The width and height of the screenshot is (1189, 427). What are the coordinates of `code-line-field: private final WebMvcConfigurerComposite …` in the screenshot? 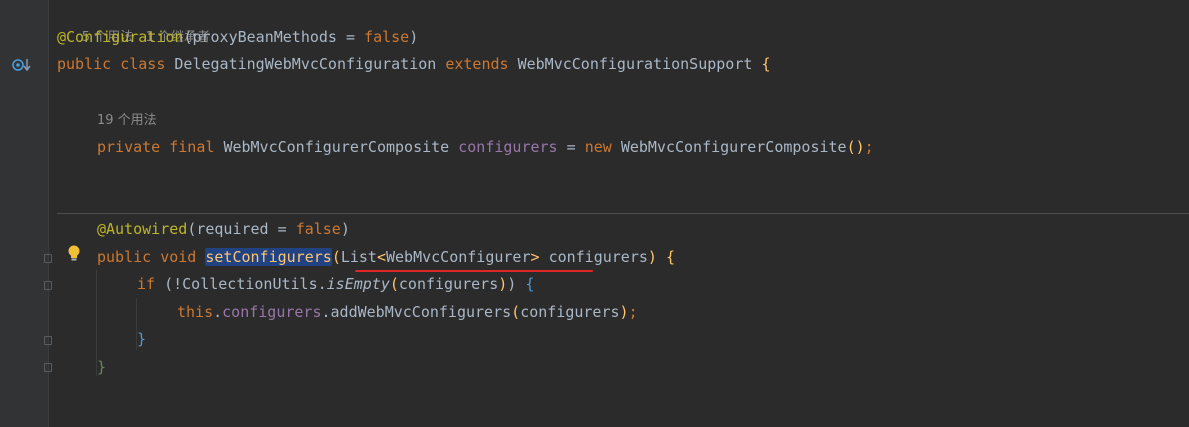 It's located at (485, 147).